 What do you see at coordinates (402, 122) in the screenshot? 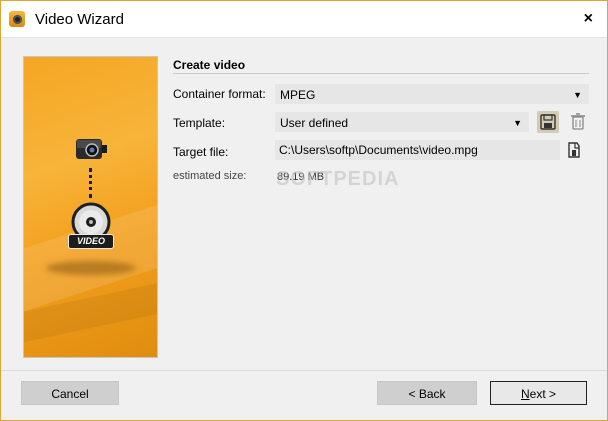
I see `template-select: User defined ▼` at bounding box center [402, 122].